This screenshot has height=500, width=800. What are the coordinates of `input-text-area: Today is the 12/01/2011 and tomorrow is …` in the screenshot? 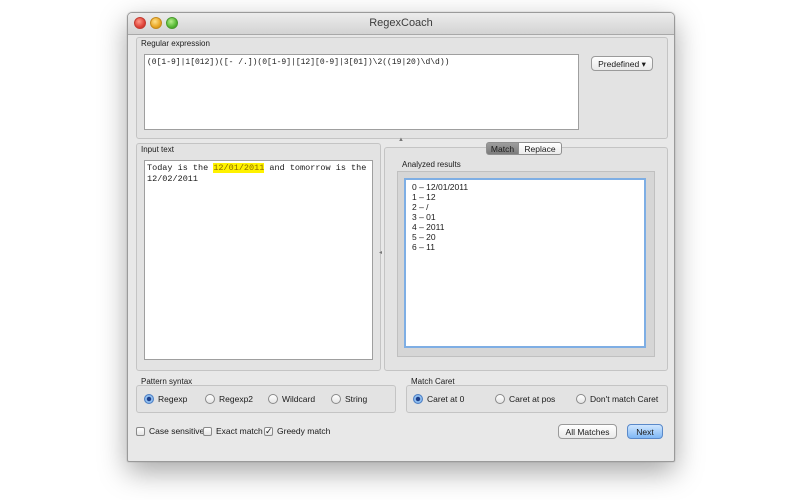 It's located at (258, 260).